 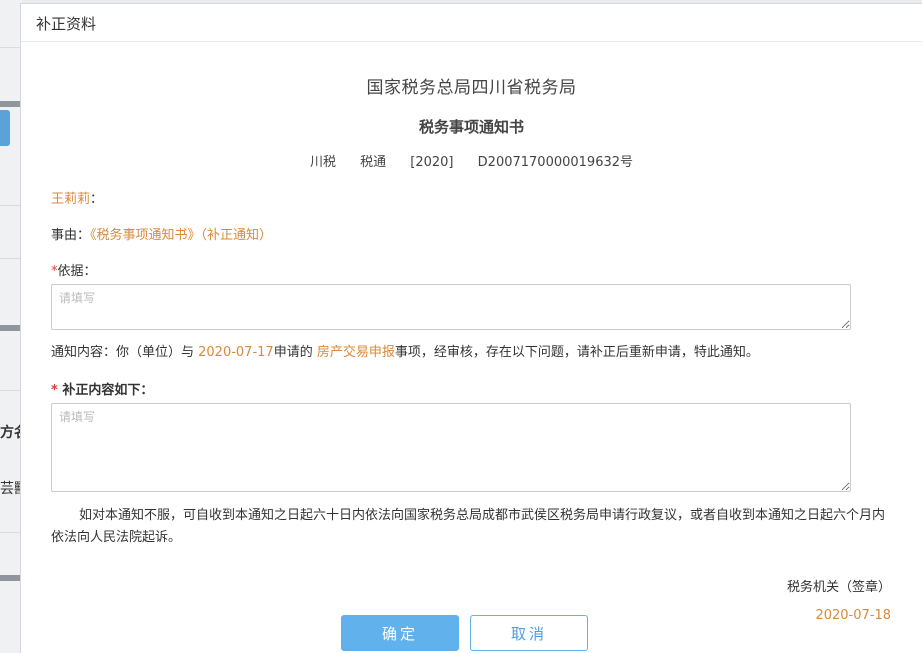 What do you see at coordinates (355, 352) in the screenshot?
I see `notice-item: 房产交易申报` at bounding box center [355, 352].